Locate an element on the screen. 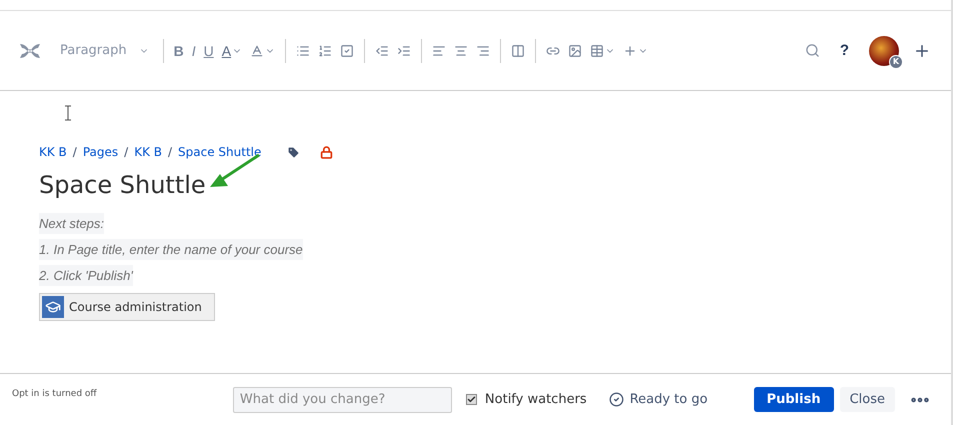  course-administration-button: Course administration is located at coordinates (127, 307).